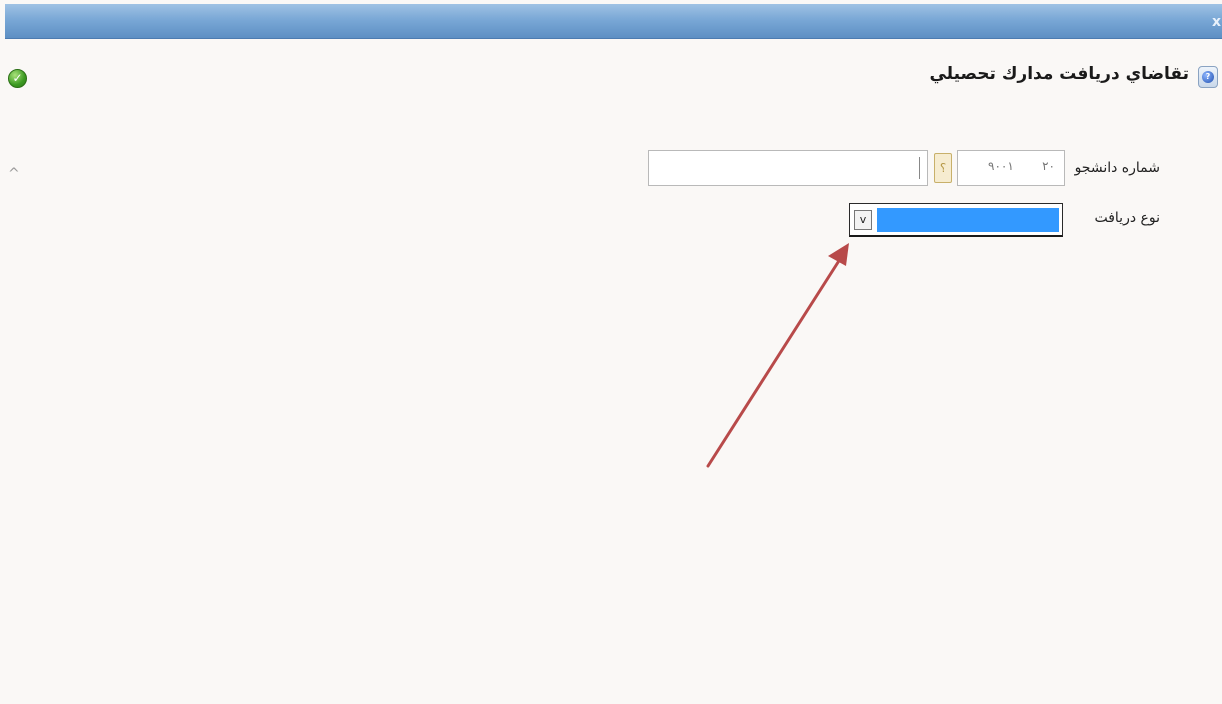 The image size is (1222, 704). Describe the element at coordinates (775, 361) in the screenshot. I see `annotation-arrow-shaft` at that location.